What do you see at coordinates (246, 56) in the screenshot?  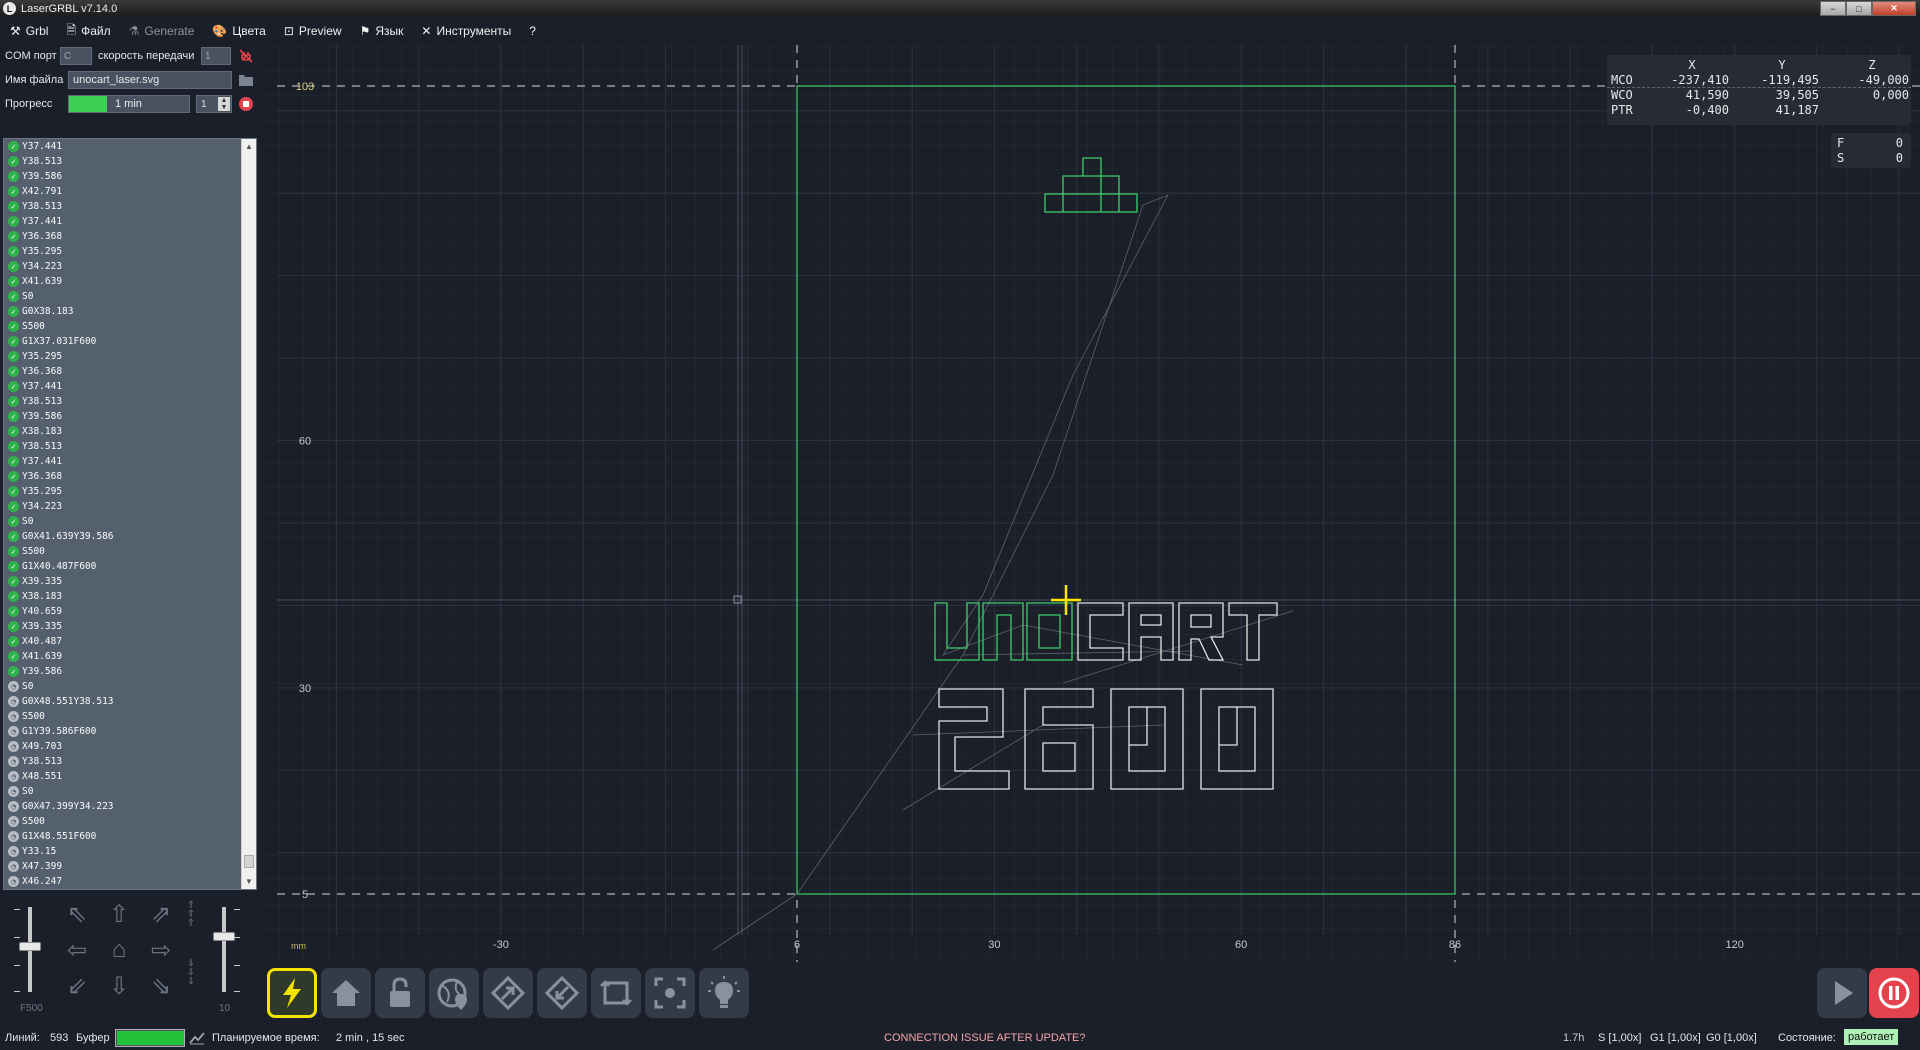 I see `disconnected-plug-icon` at bounding box center [246, 56].